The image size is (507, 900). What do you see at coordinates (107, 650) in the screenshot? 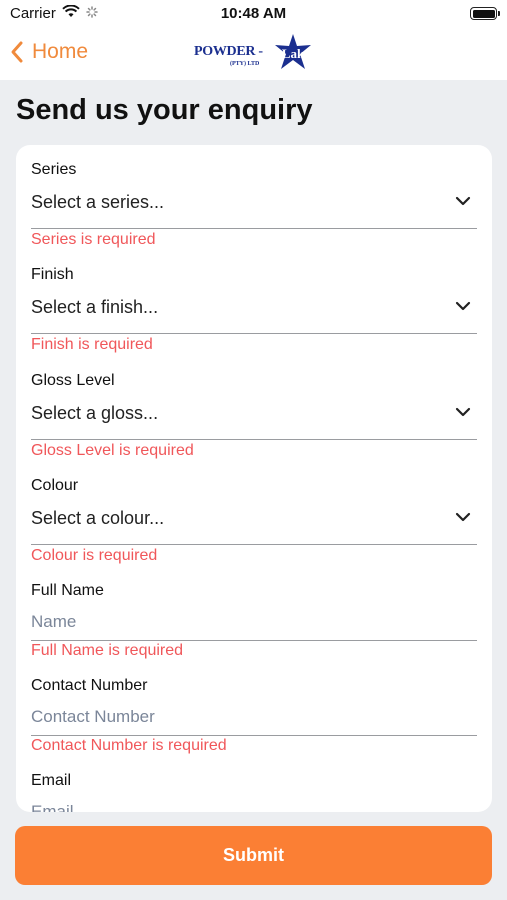
I see `full-name-error: Full Name is required` at bounding box center [107, 650].